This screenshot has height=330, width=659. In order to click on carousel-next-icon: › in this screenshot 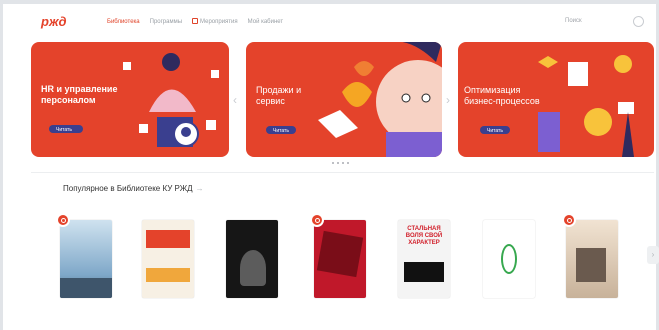, I will do `click(448, 100)`.